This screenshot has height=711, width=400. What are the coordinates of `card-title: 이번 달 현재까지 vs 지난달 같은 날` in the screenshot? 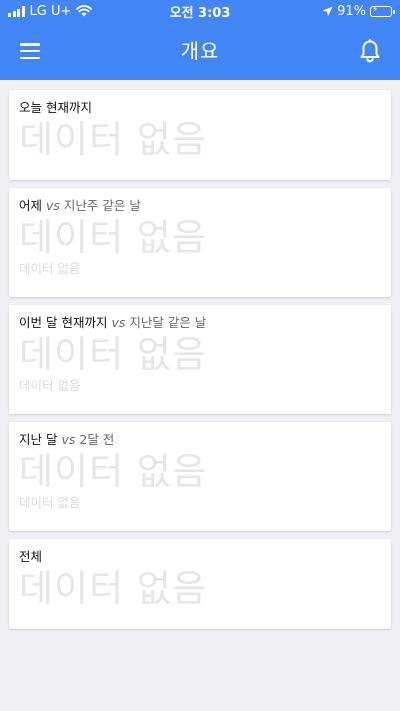 It's located at (200, 323).